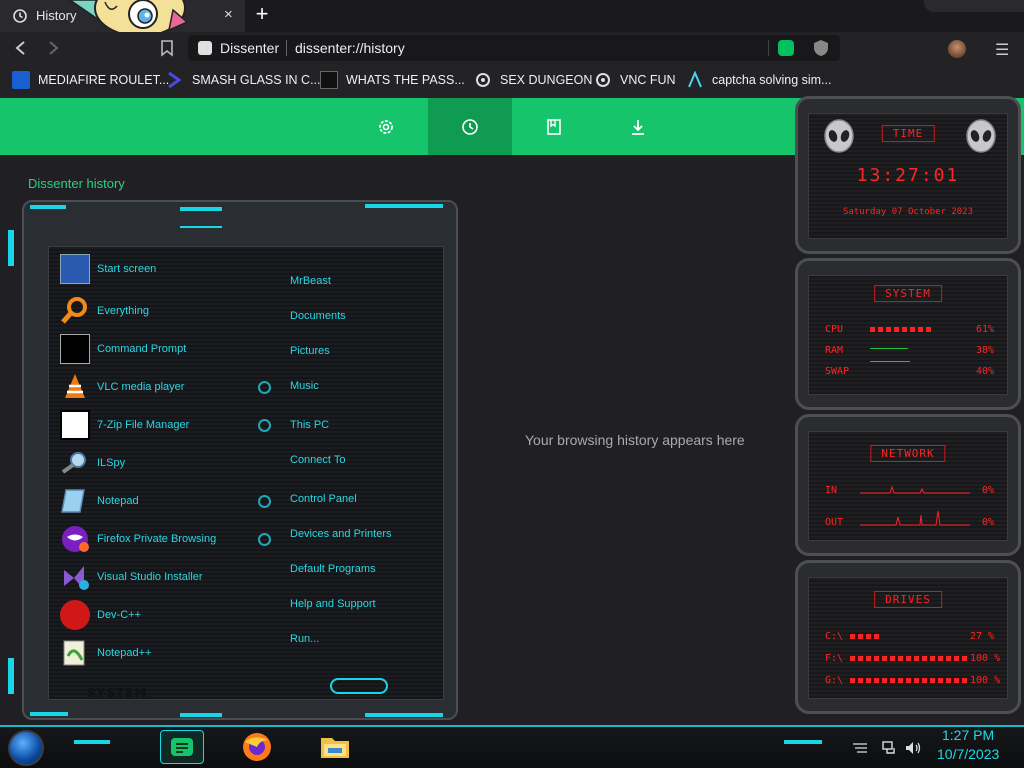 The width and height of the screenshot is (1024, 768). What do you see at coordinates (890, 361) in the screenshot?
I see `swap-bar` at bounding box center [890, 361].